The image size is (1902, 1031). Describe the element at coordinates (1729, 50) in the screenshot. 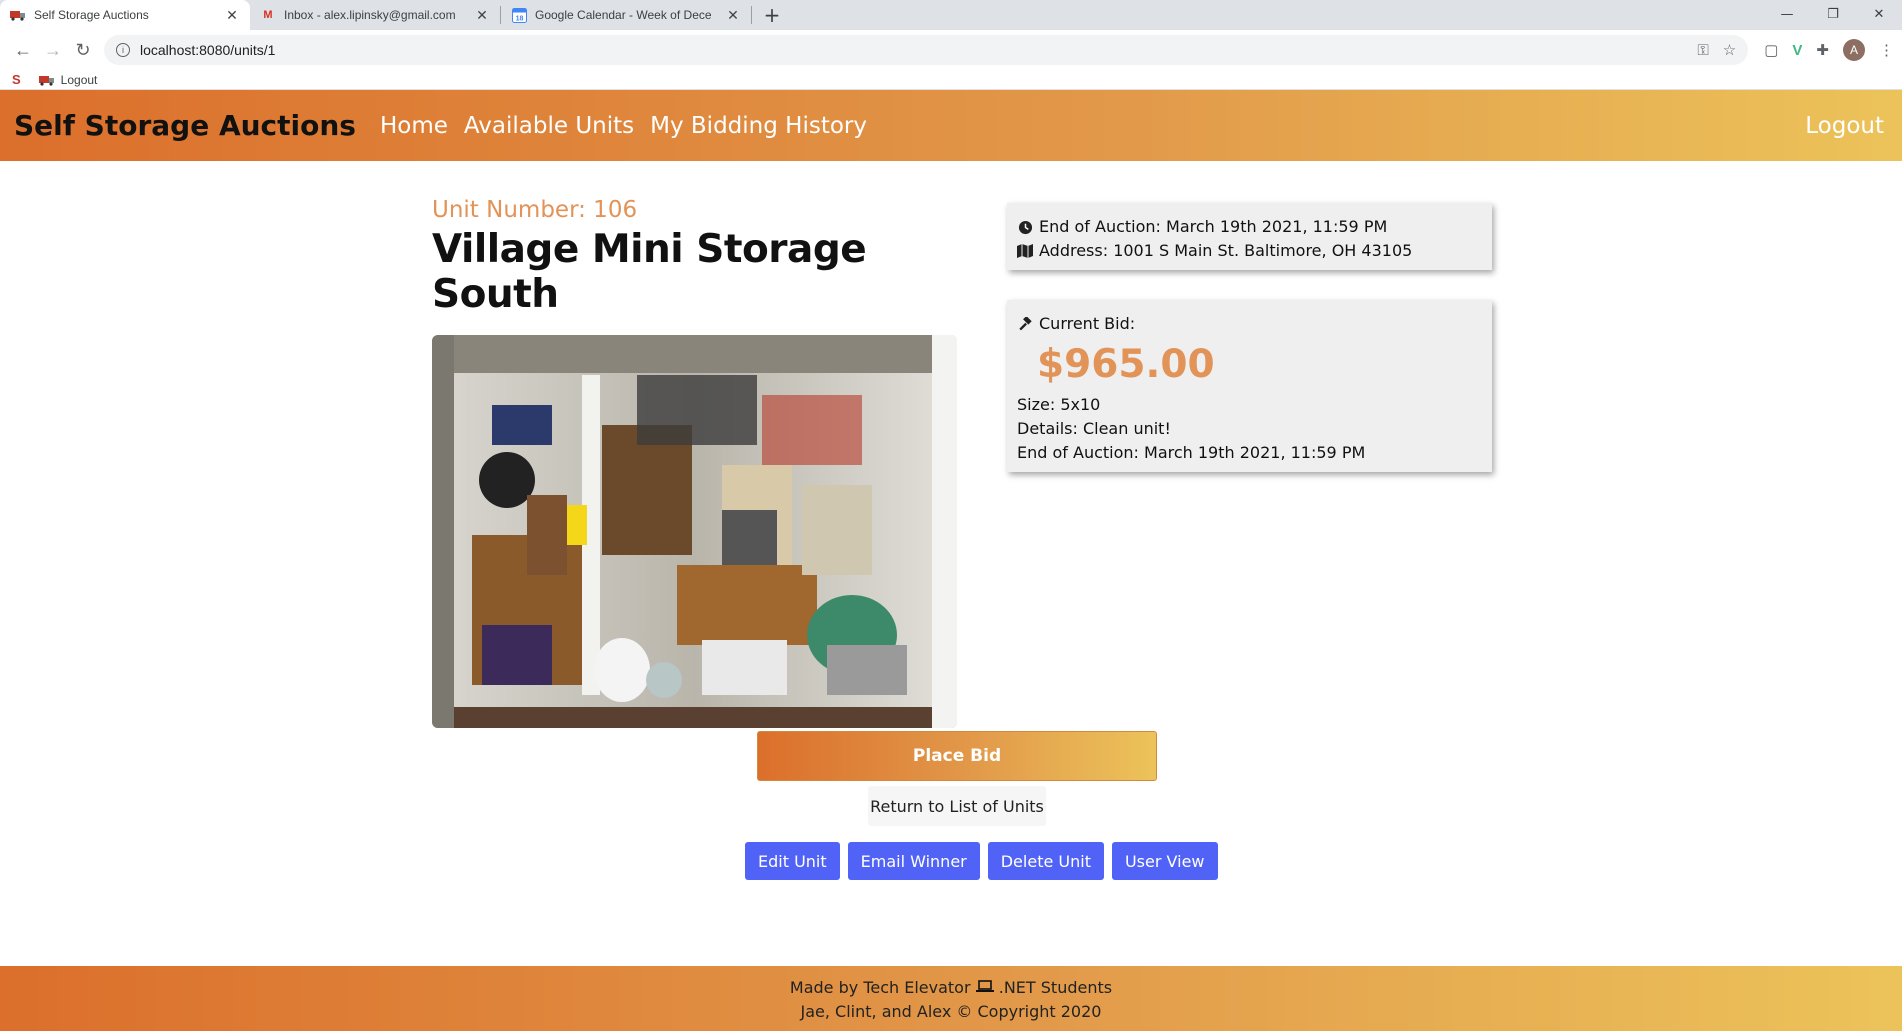

I see `star-icon: ☆` at that location.